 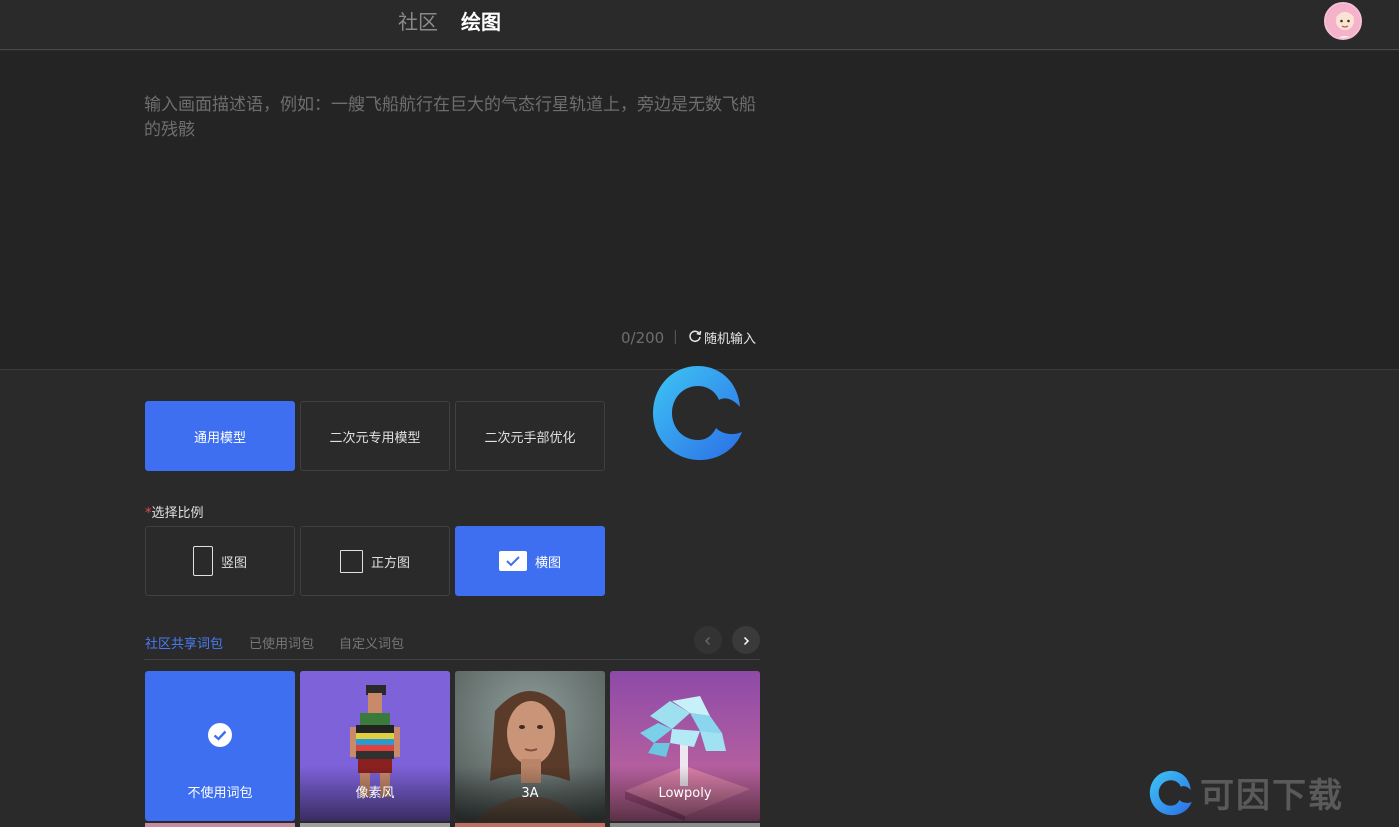 What do you see at coordinates (375, 746) in the screenshot?
I see `pack-tile-pixel: 像素风` at bounding box center [375, 746].